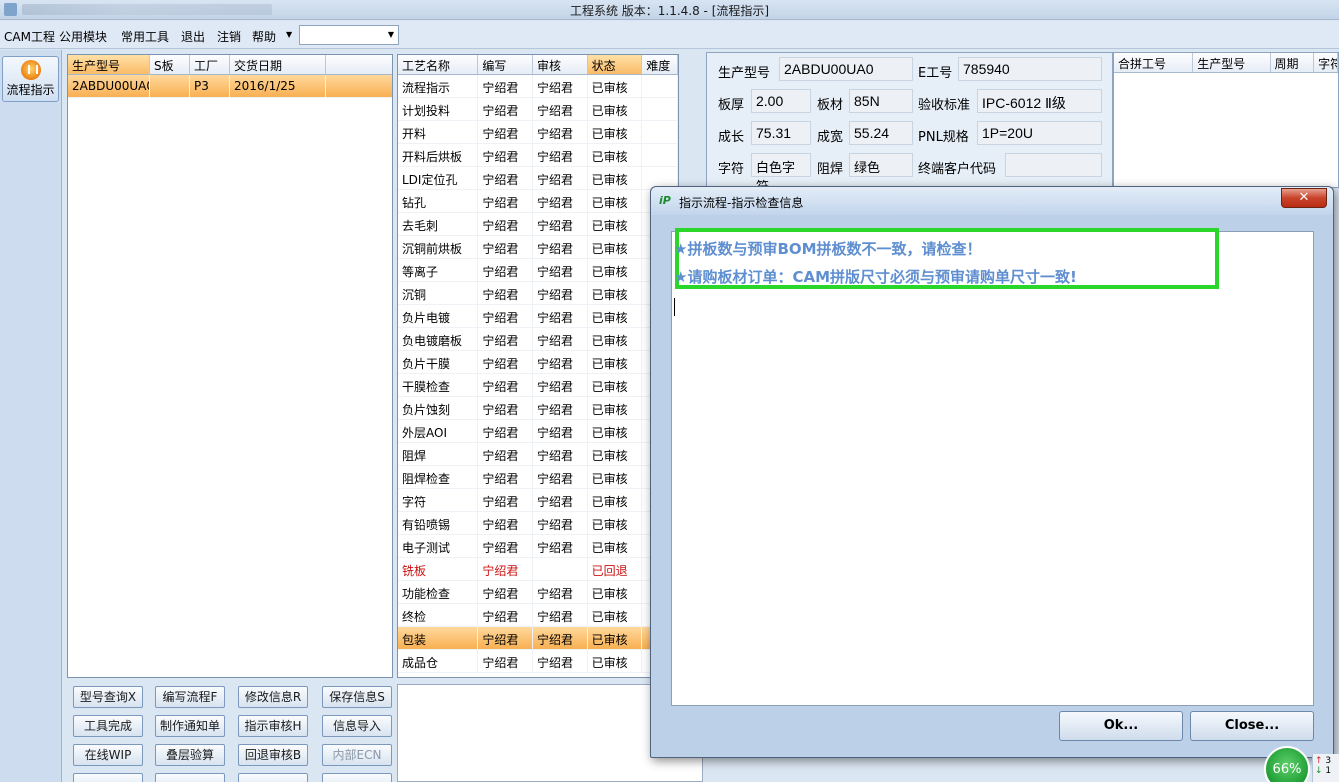  Describe the element at coordinates (109, 64) in the screenshot. I see `col-model: 生产型号` at that location.